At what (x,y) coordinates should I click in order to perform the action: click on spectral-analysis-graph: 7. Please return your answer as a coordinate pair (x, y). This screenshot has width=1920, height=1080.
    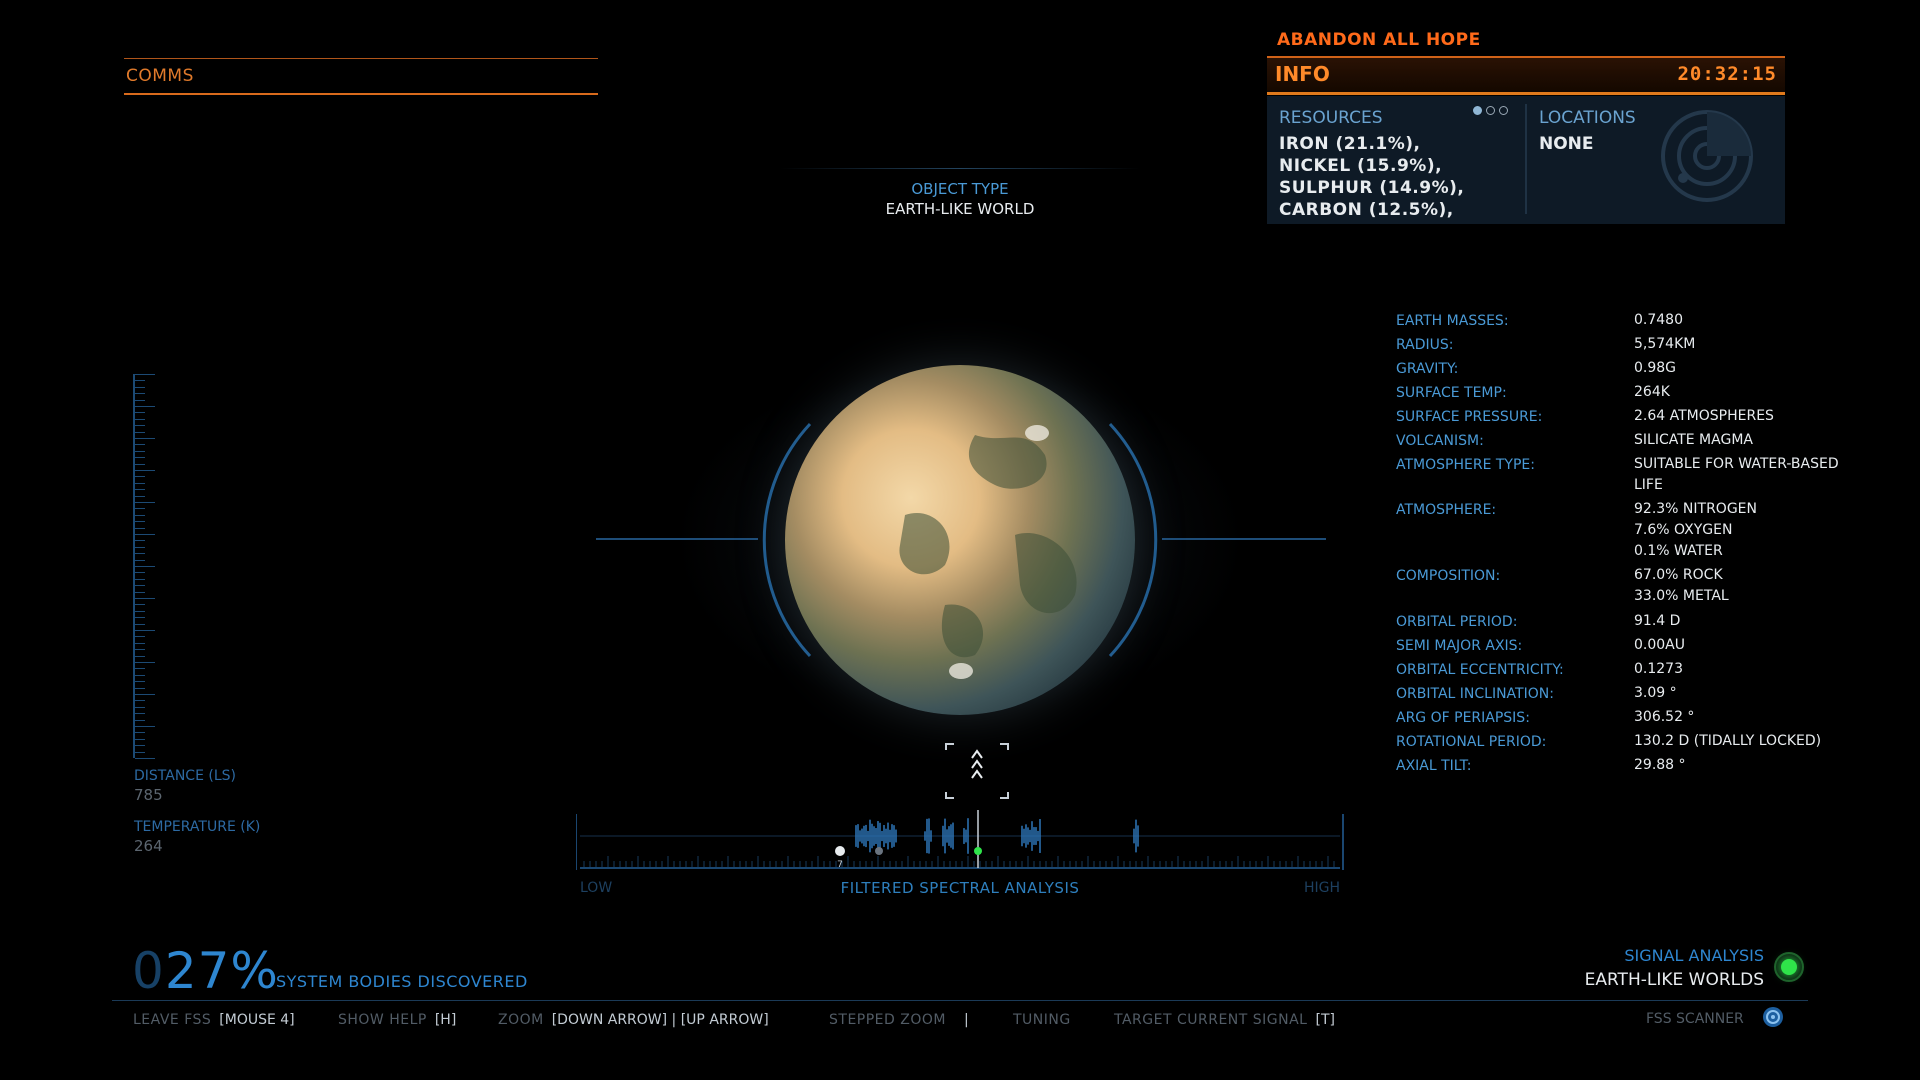
    Looking at the image, I should click on (960, 840).